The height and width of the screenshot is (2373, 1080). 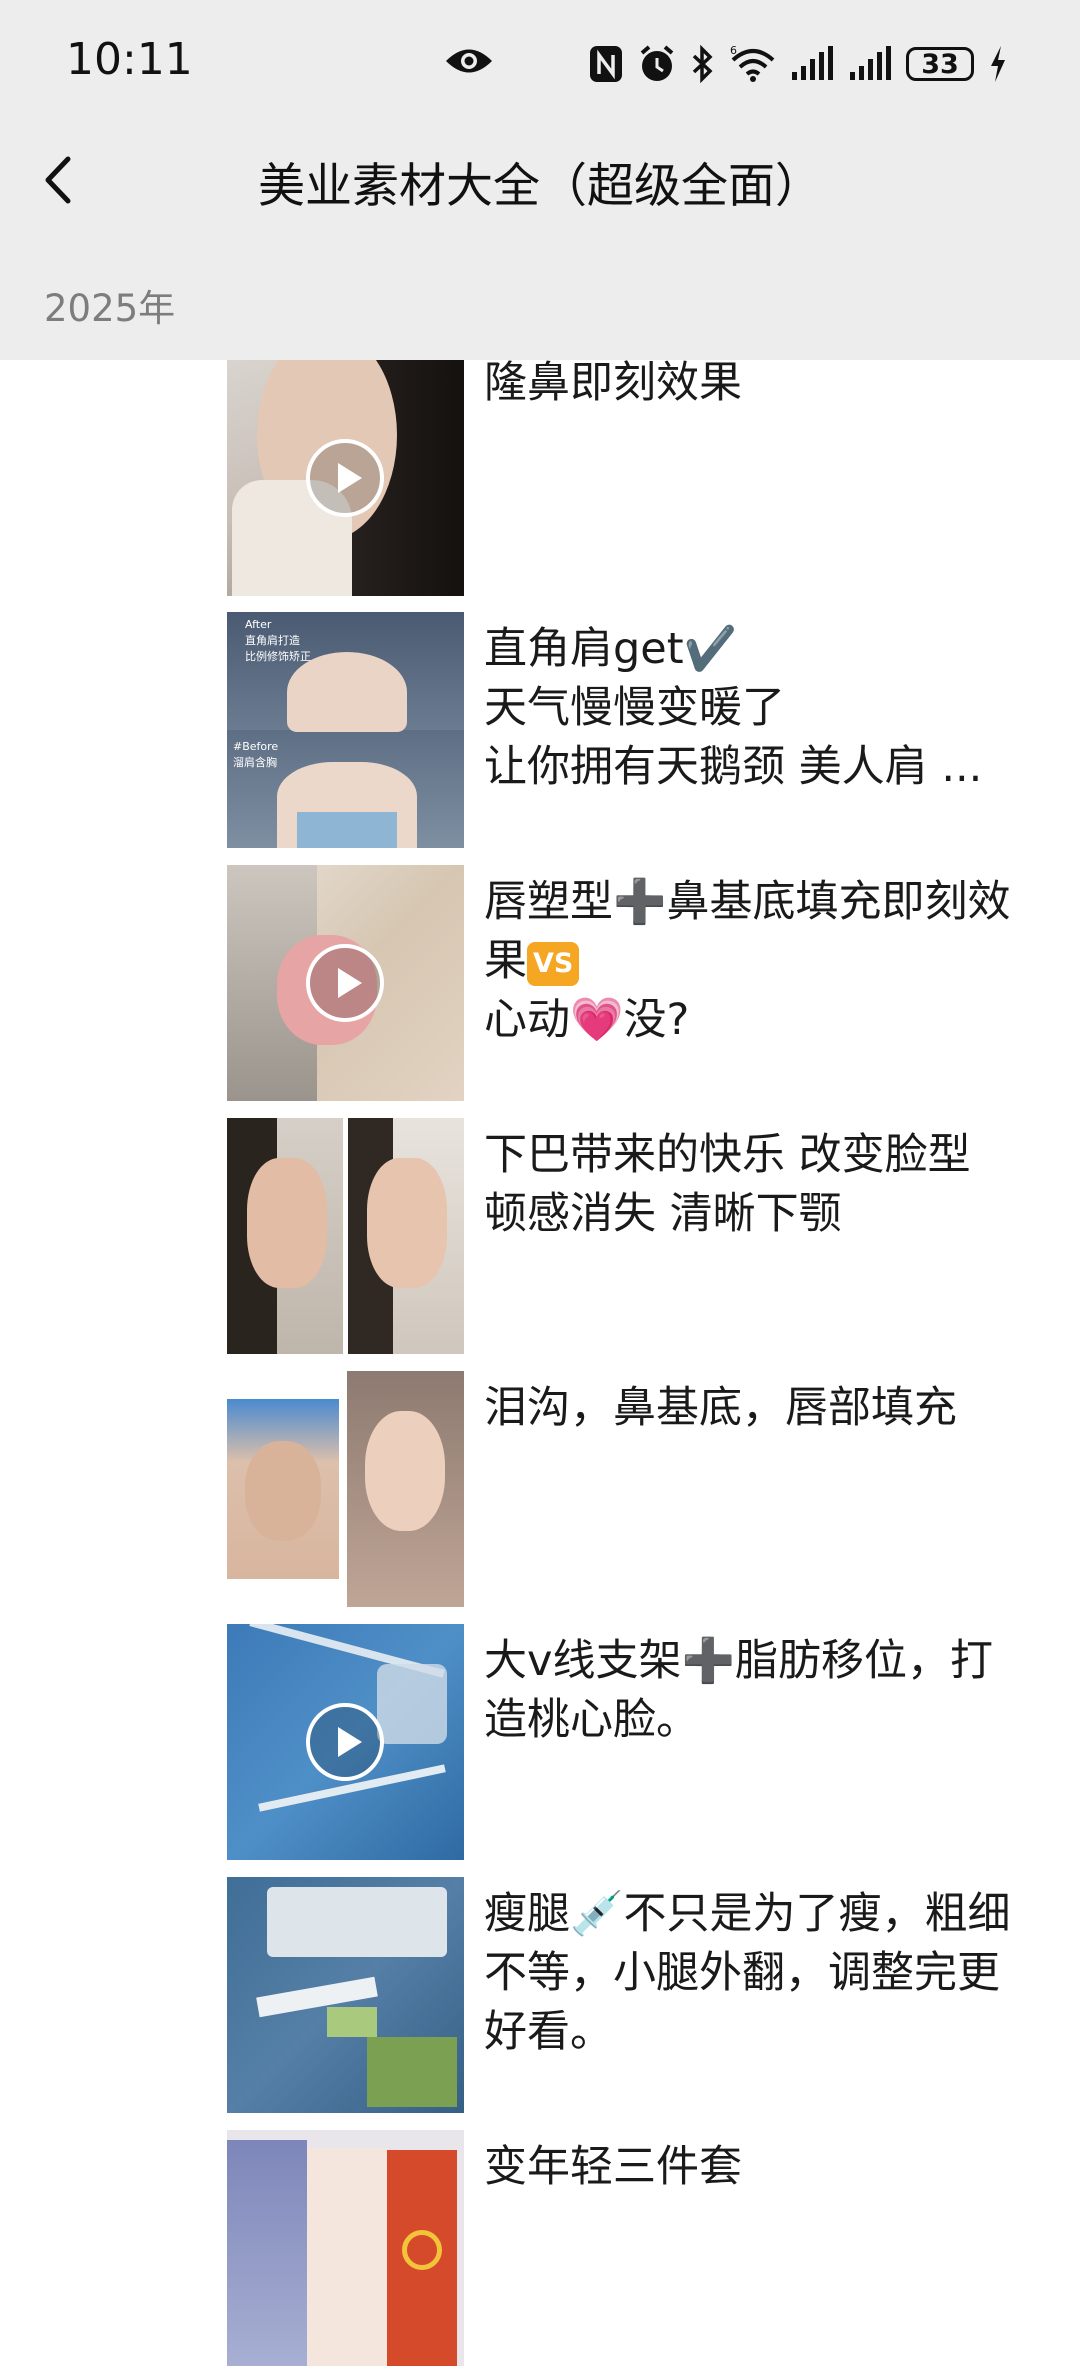 I want to click on wifi-icon: 6, so click(x=752, y=63).